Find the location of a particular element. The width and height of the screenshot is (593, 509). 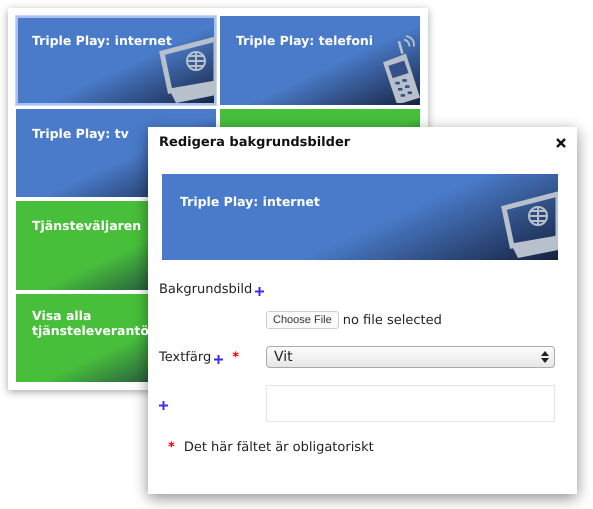

tile-label: Tjänsteväljaren is located at coordinates (87, 226).